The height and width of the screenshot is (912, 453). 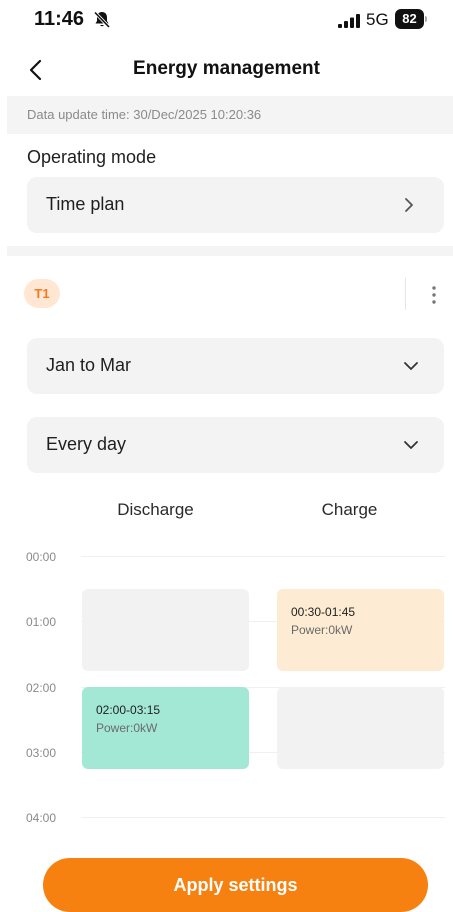 I want to click on slot-time-range: 02:00-03:15, so click(x=128, y=710).